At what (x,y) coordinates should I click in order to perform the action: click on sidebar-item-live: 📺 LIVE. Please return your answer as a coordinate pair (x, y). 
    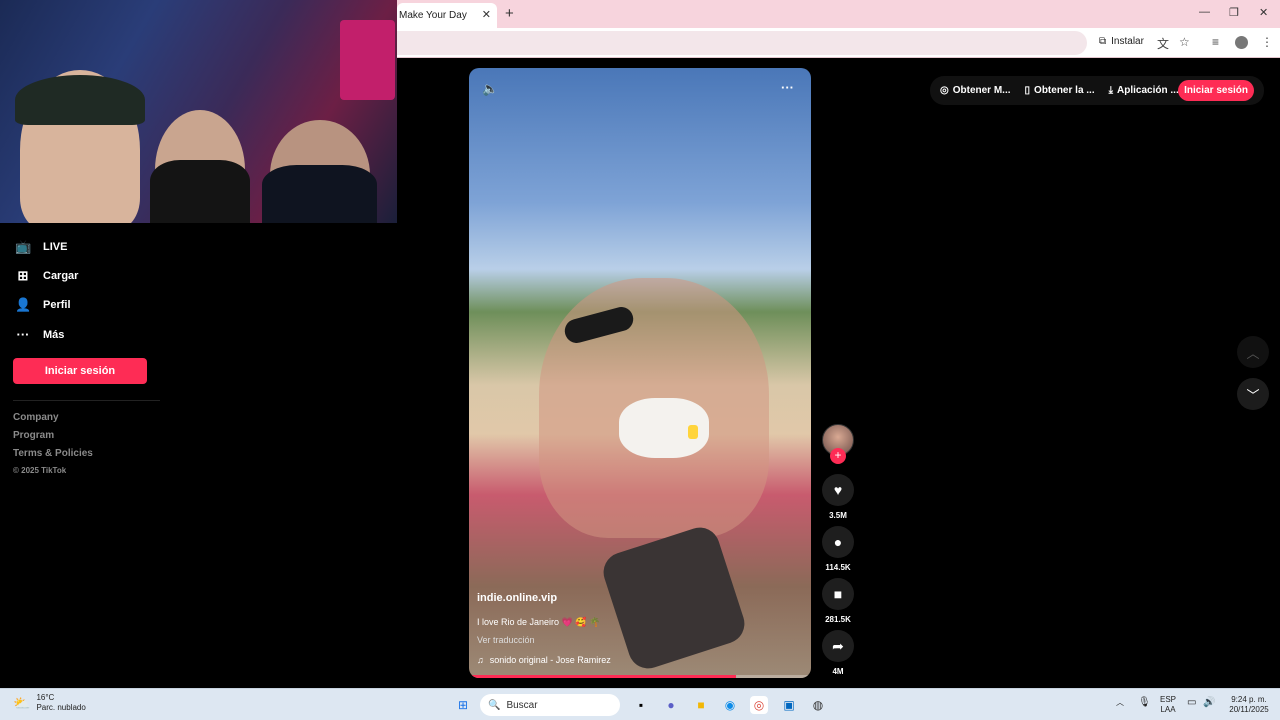
    Looking at the image, I should click on (41, 247).